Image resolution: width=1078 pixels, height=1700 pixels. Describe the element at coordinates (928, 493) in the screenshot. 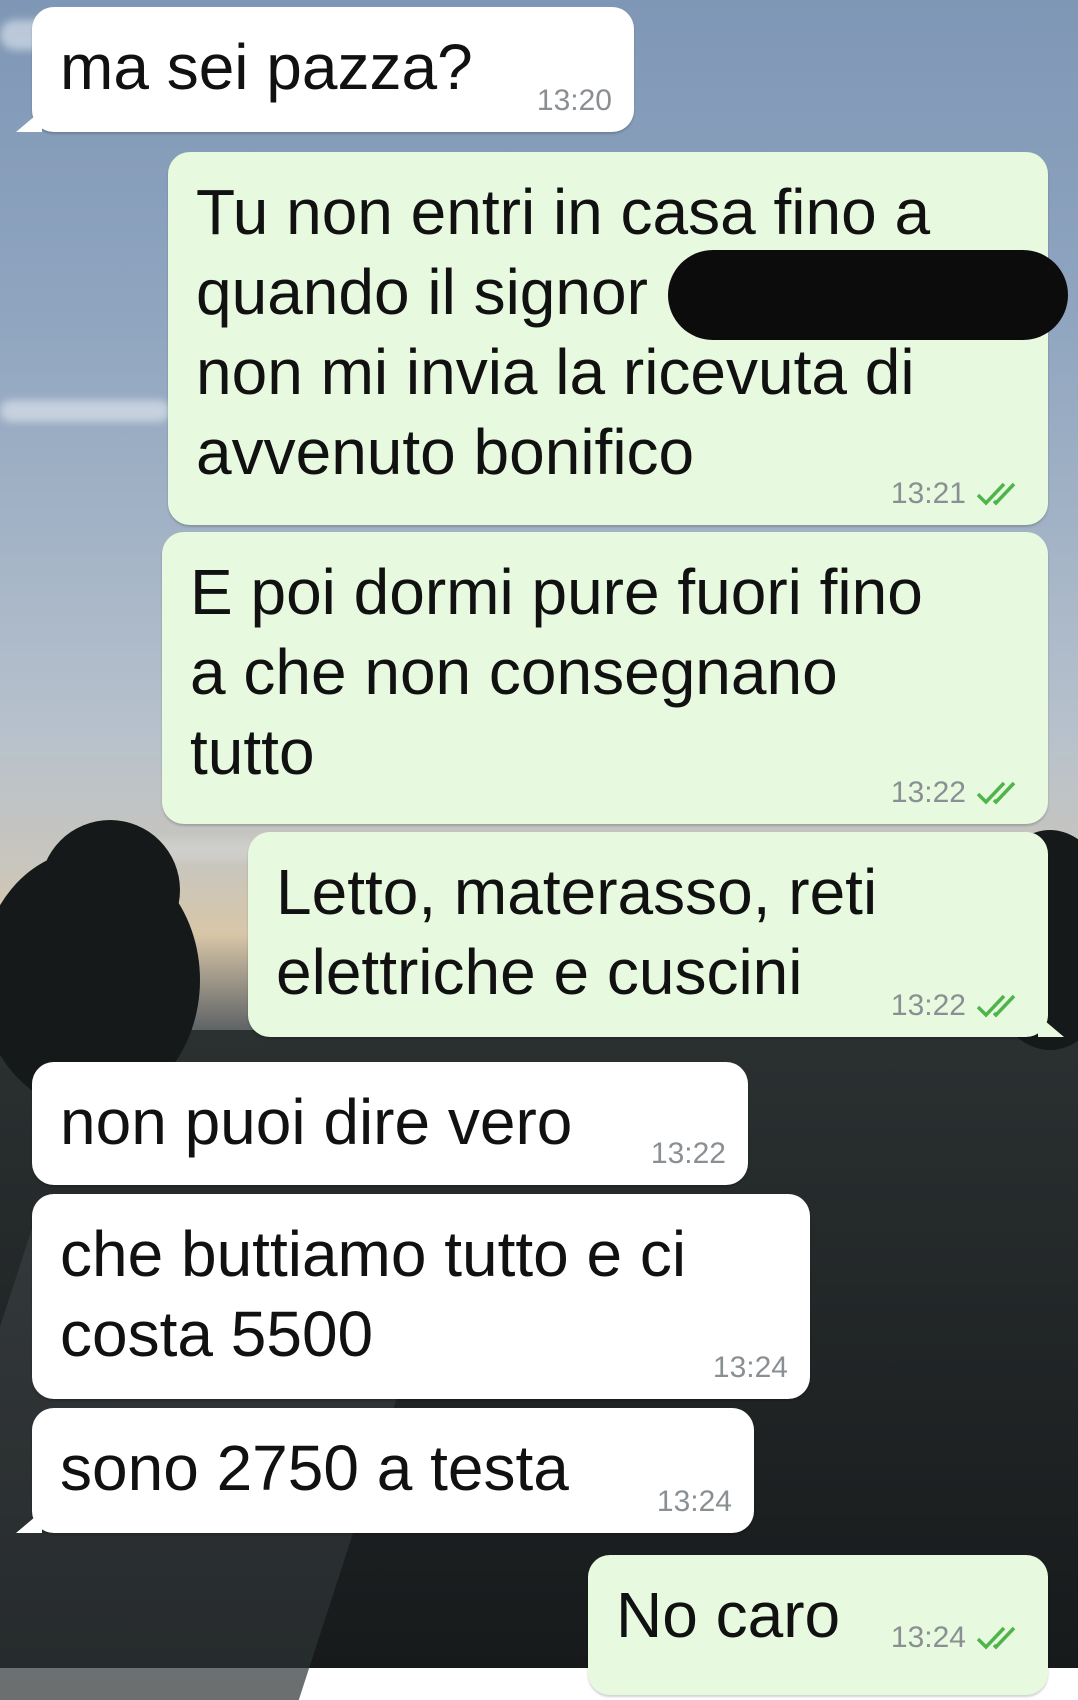

I see `message-time: 13:21` at that location.